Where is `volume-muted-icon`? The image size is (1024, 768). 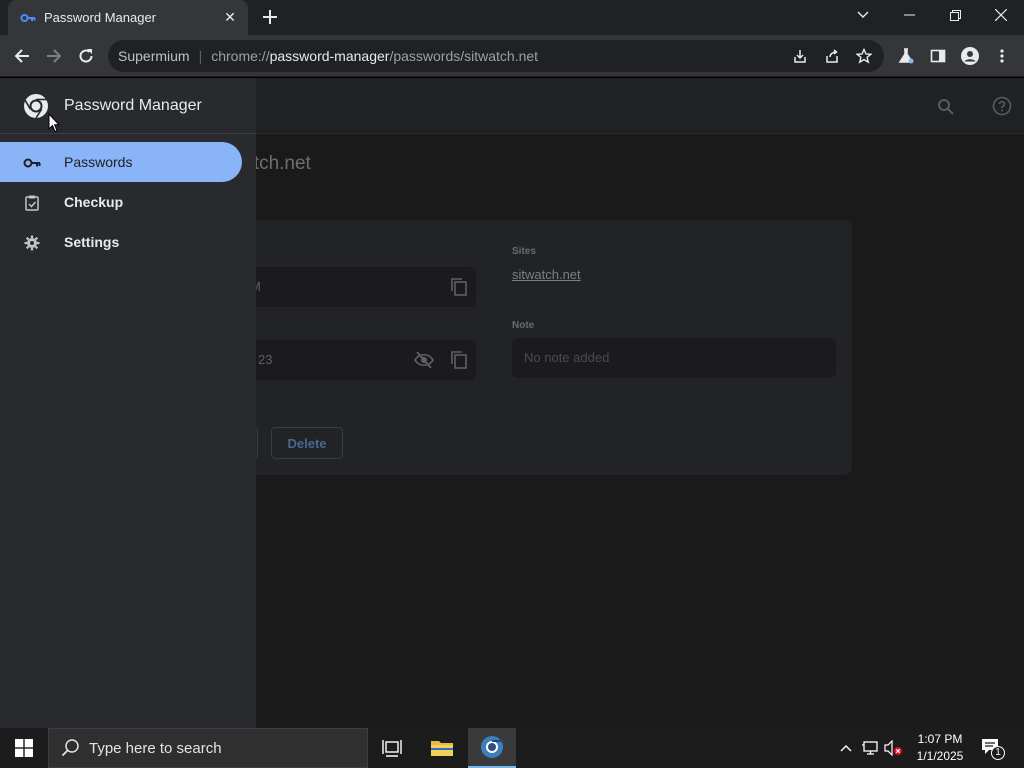 volume-muted-icon is located at coordinates (894, 748).